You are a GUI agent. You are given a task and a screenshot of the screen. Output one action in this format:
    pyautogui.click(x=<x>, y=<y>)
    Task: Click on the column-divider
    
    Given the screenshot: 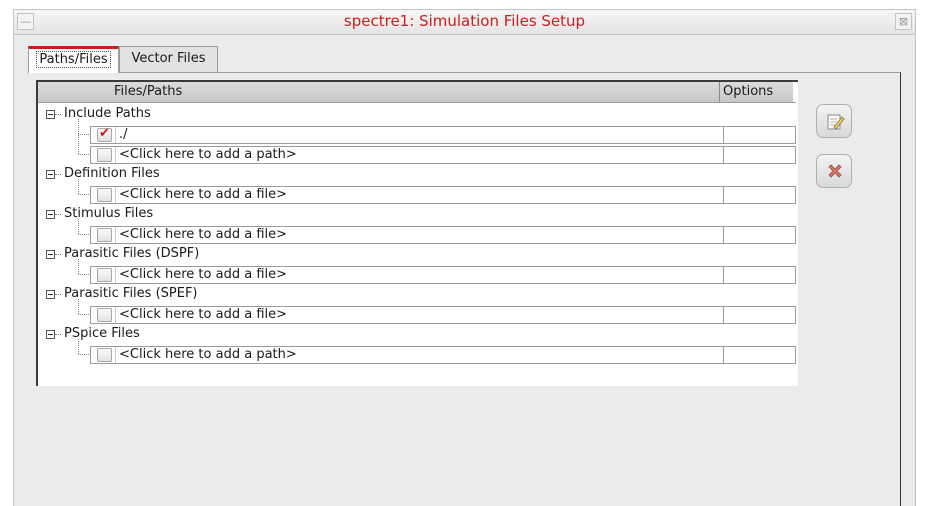 What is the action you would take?
    pyautogui.click(x=719, y=92)
    